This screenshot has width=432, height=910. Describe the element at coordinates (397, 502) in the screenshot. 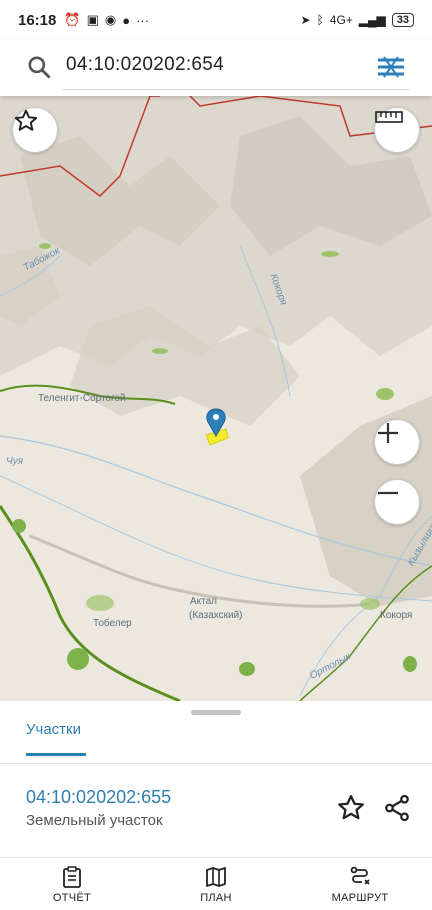

I see `zoom-out-button` at that location.